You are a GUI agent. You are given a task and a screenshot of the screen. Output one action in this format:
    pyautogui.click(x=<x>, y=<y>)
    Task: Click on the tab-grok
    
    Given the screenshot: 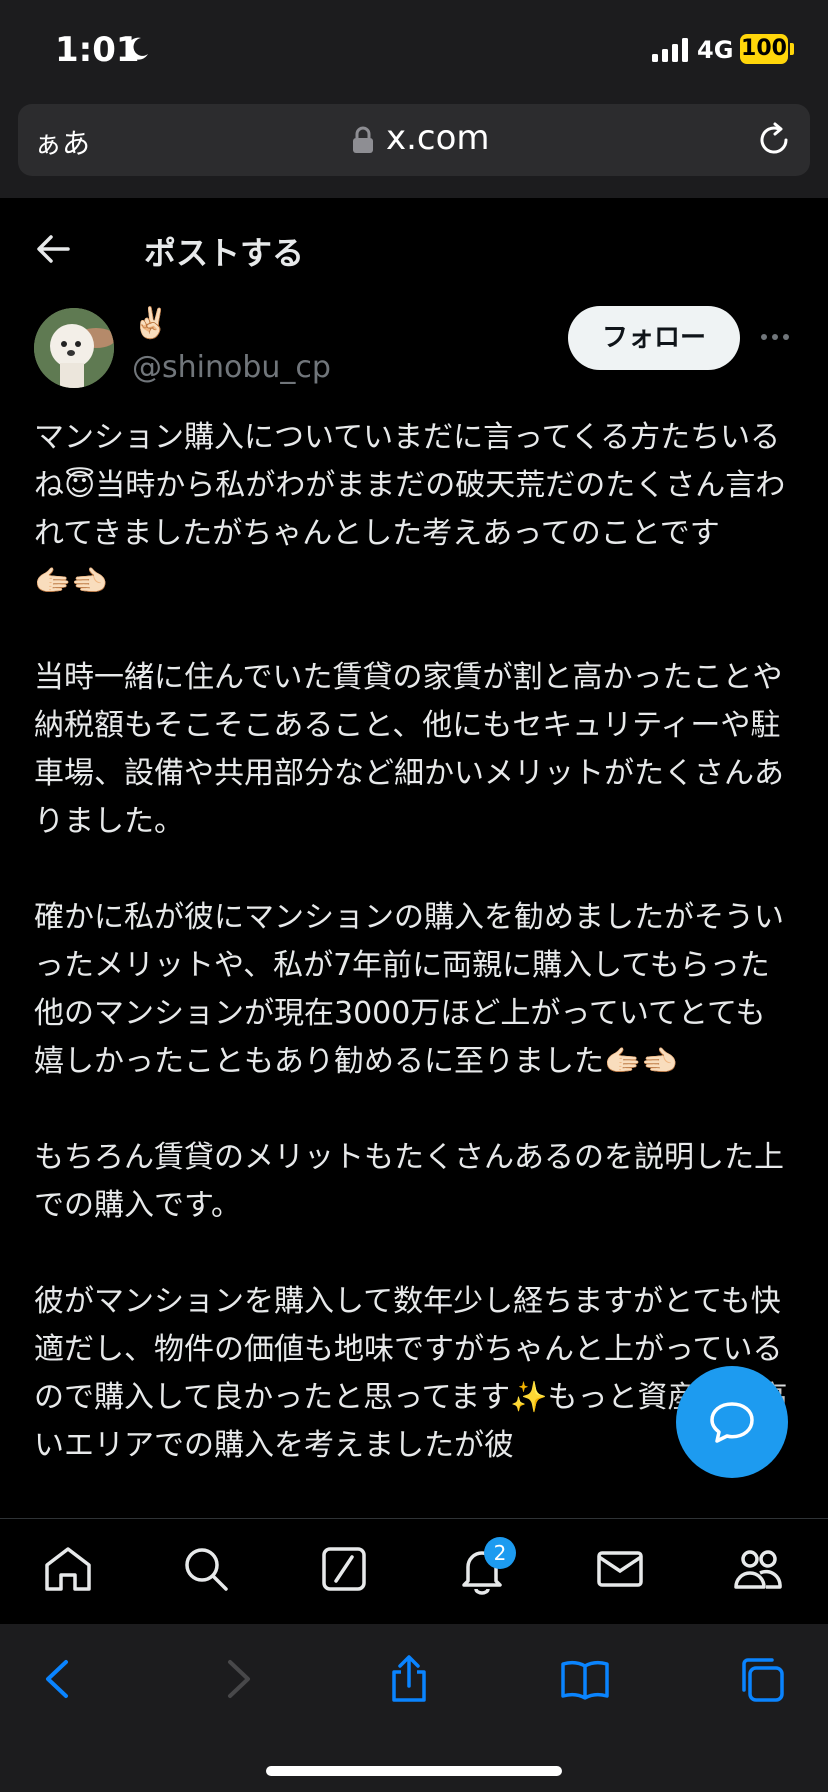 What is the action you would take?
    pyautogui.click(x=344, y=1569)
    